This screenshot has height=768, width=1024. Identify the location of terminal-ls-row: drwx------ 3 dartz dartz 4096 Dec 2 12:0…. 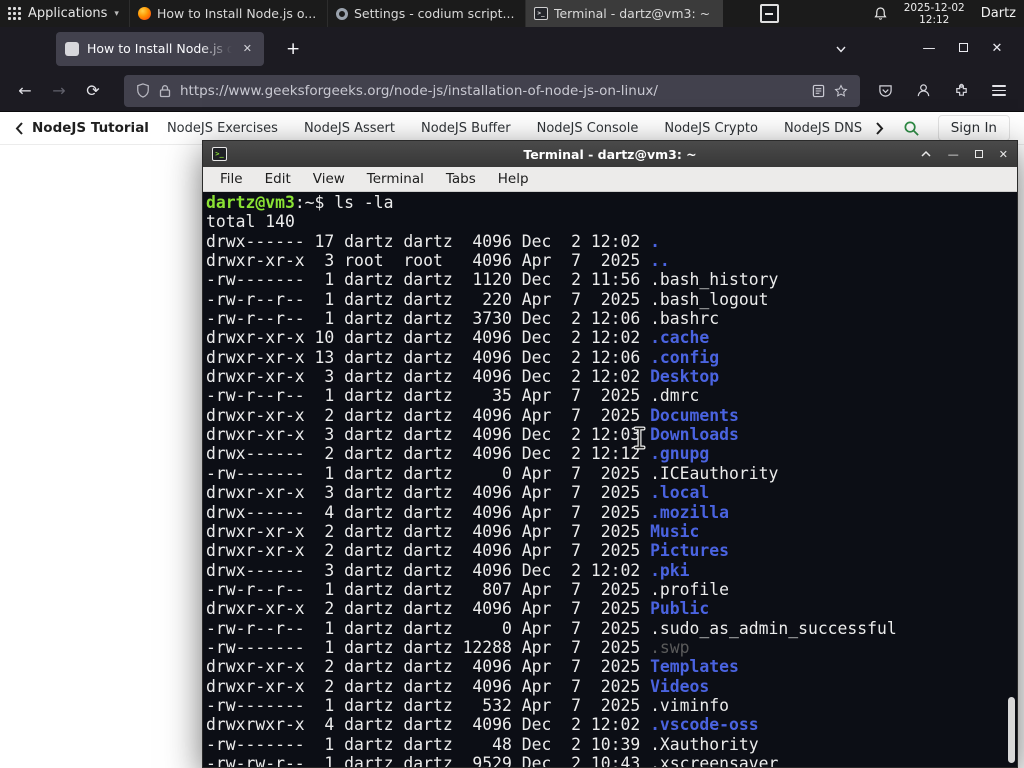
(611, 570).